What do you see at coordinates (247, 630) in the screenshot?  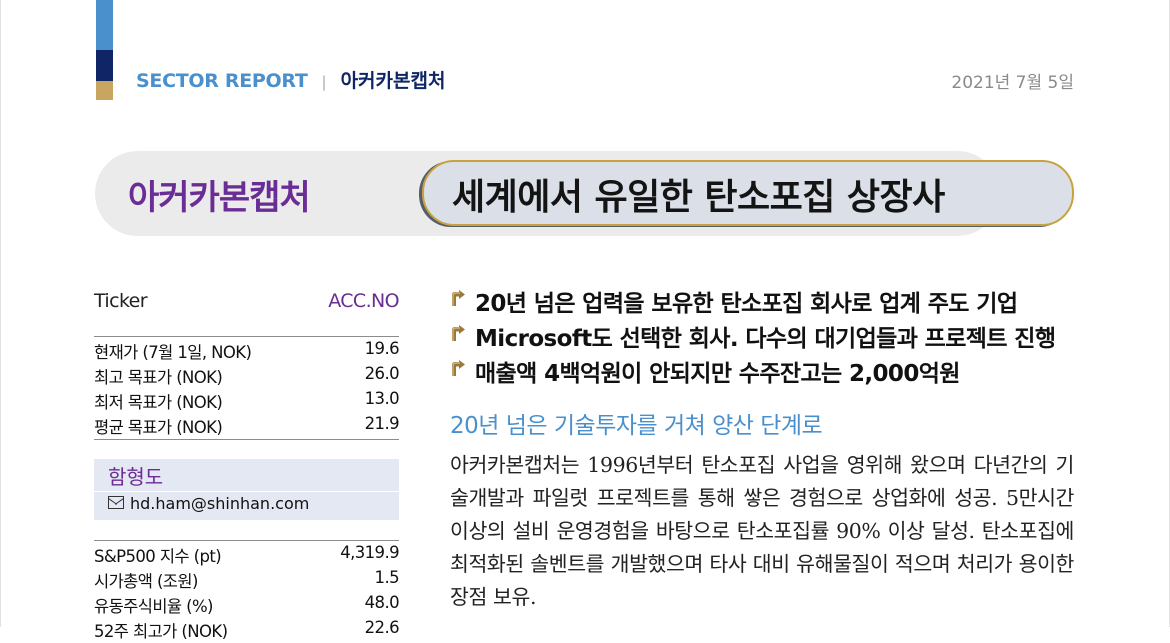 I see `table-row: 52주 최고가 (NOK) 22.6` at bounding box center [247, 630].